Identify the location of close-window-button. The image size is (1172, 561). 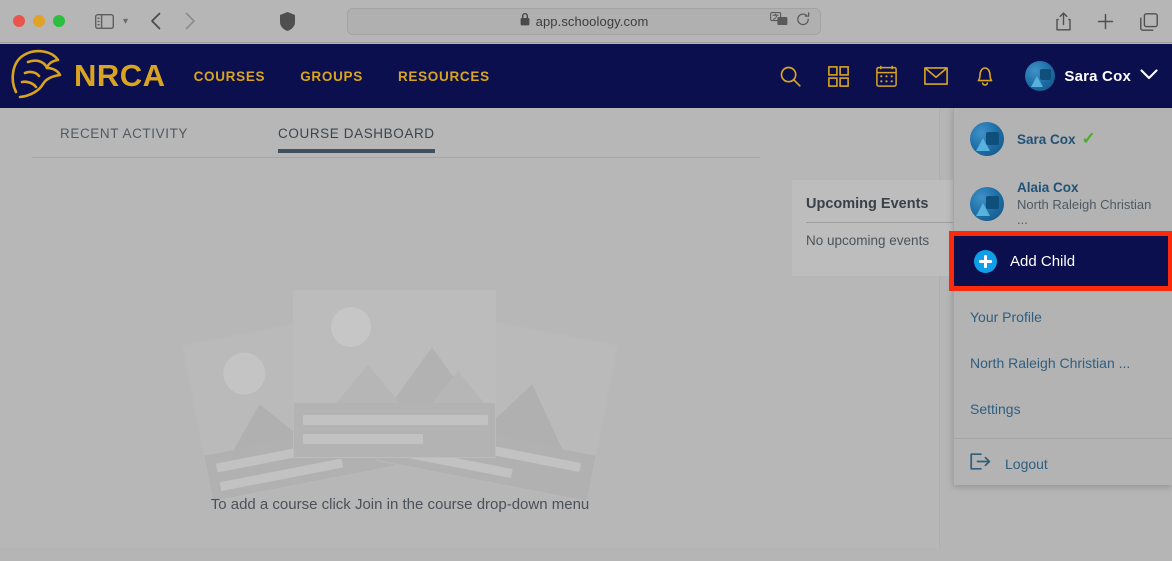
(19, 21).